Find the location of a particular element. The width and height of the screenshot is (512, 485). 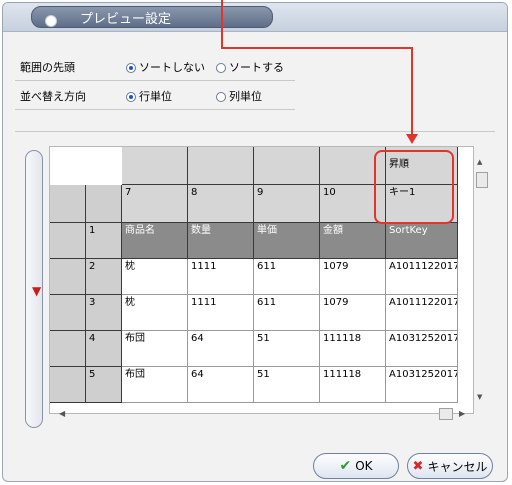

cancel-button: ✖ キャンセル is located at coordinates (450, 466).